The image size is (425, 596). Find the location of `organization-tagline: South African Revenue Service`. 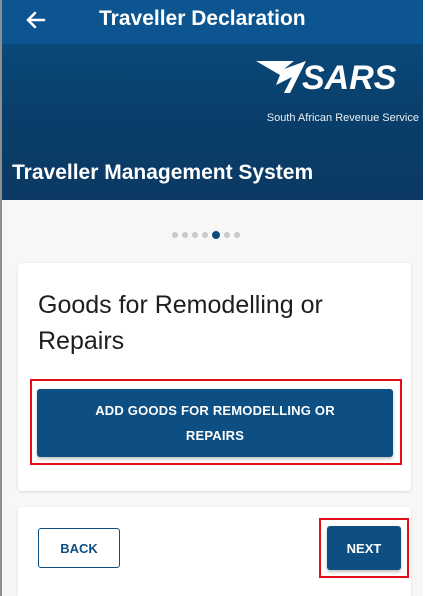

organization-tagline: South African Revenue Service is located at coordinates (342, 118).